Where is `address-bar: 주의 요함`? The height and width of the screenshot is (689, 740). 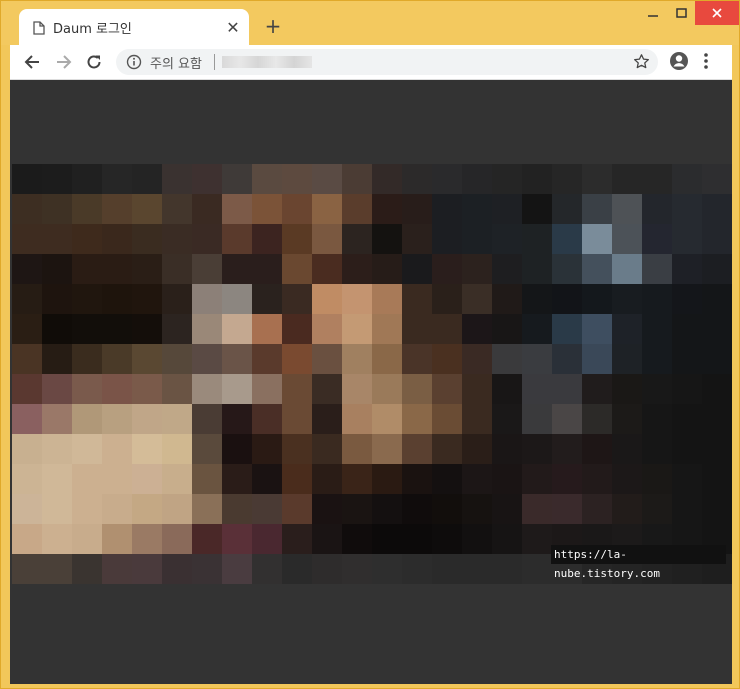
address-bar: 주의 요함 is located at coordinates (387, 62).